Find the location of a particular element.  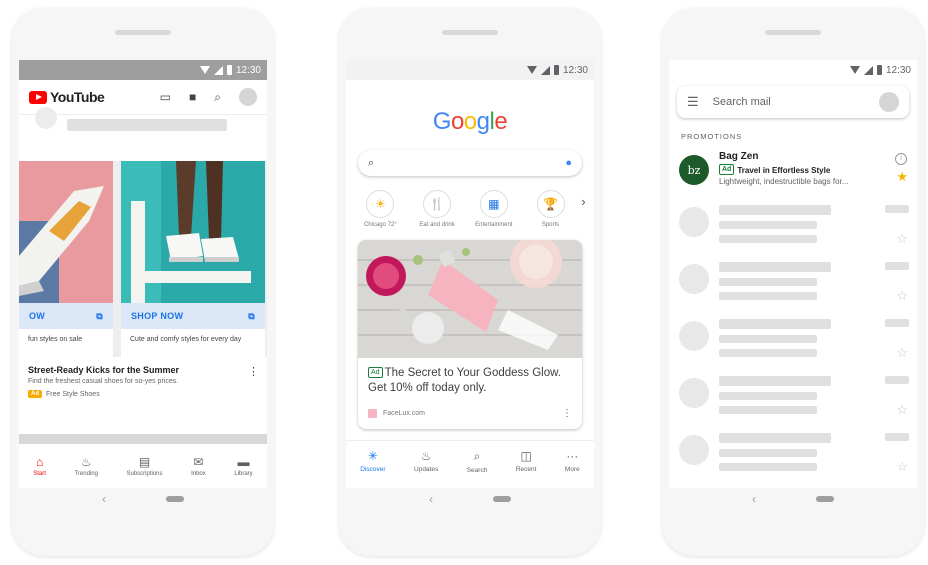

camera-icon: ■ is located at coordinates (192, 97).